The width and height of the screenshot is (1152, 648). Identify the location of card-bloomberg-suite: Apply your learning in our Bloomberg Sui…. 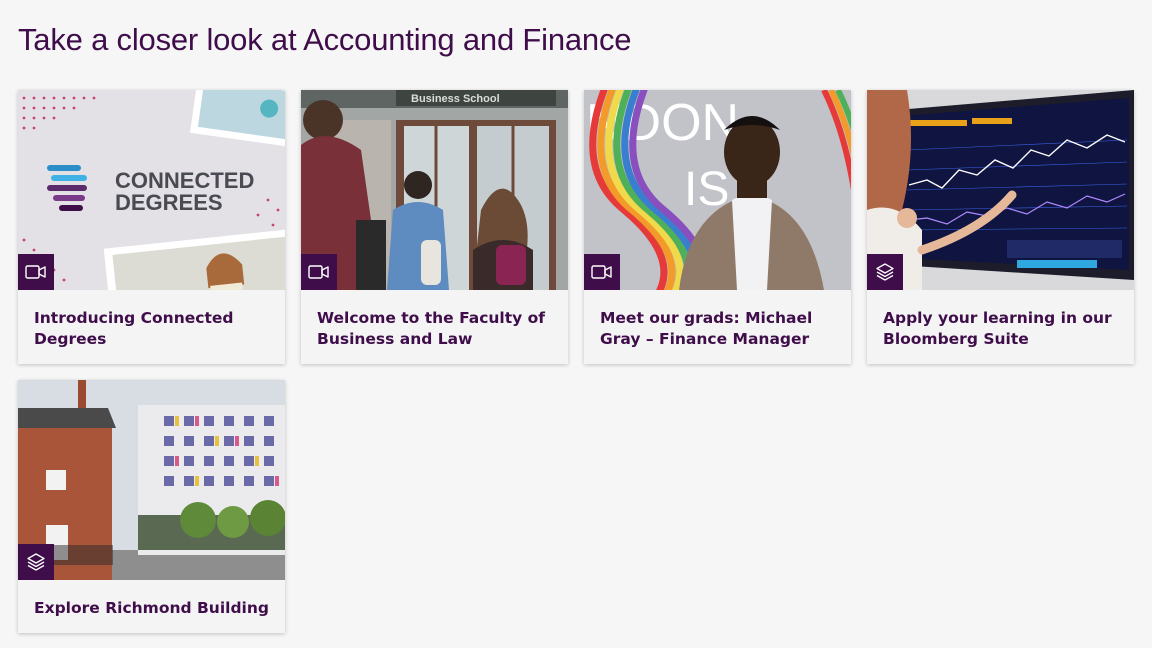
(1000, 227).